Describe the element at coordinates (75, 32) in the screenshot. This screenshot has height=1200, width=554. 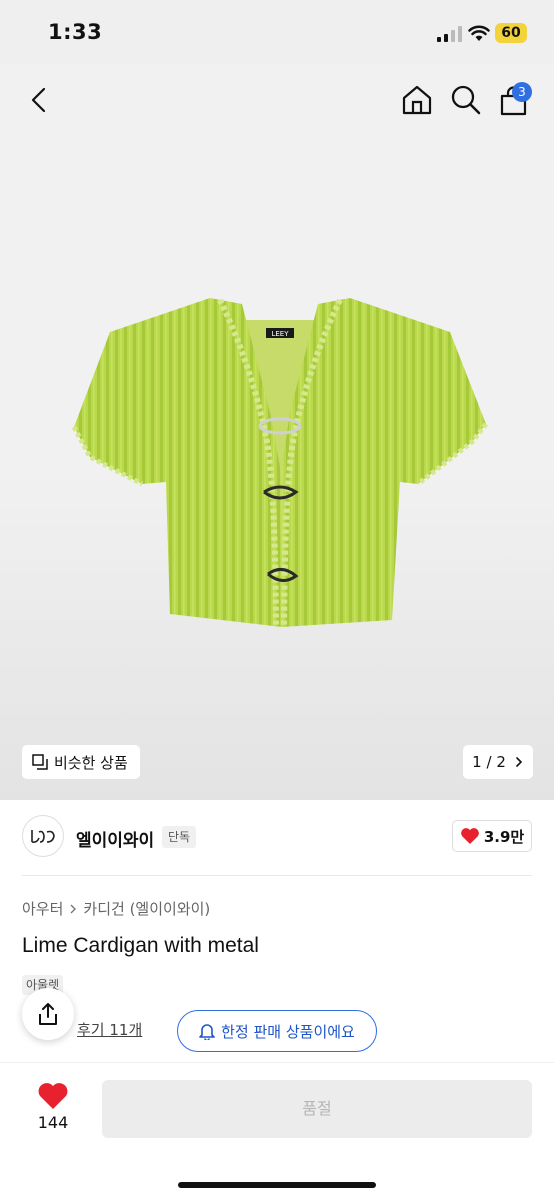
I see `status-time: 1:33` at that location.